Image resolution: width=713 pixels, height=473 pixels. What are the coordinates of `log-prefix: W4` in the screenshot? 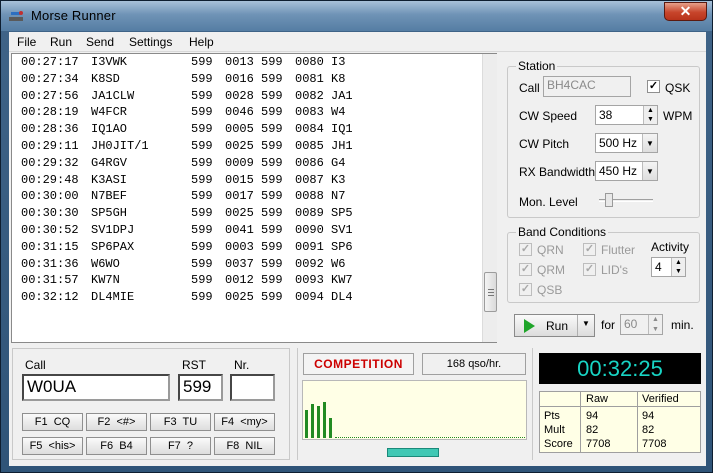 It's located at (338, 112).